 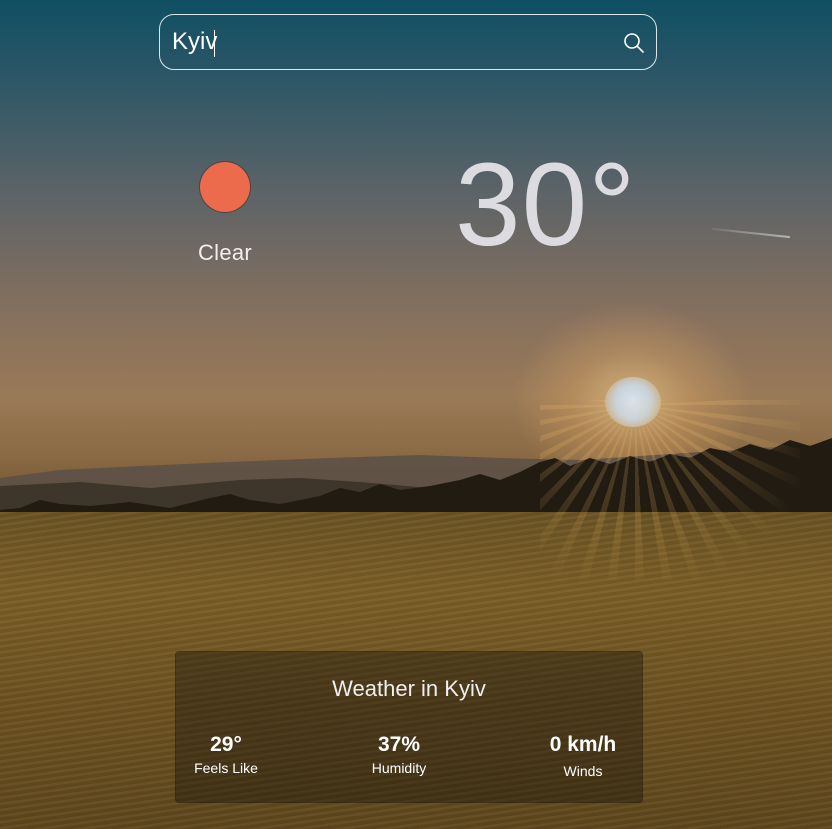 I want to click on search-bar, so click(x=408, y=42).